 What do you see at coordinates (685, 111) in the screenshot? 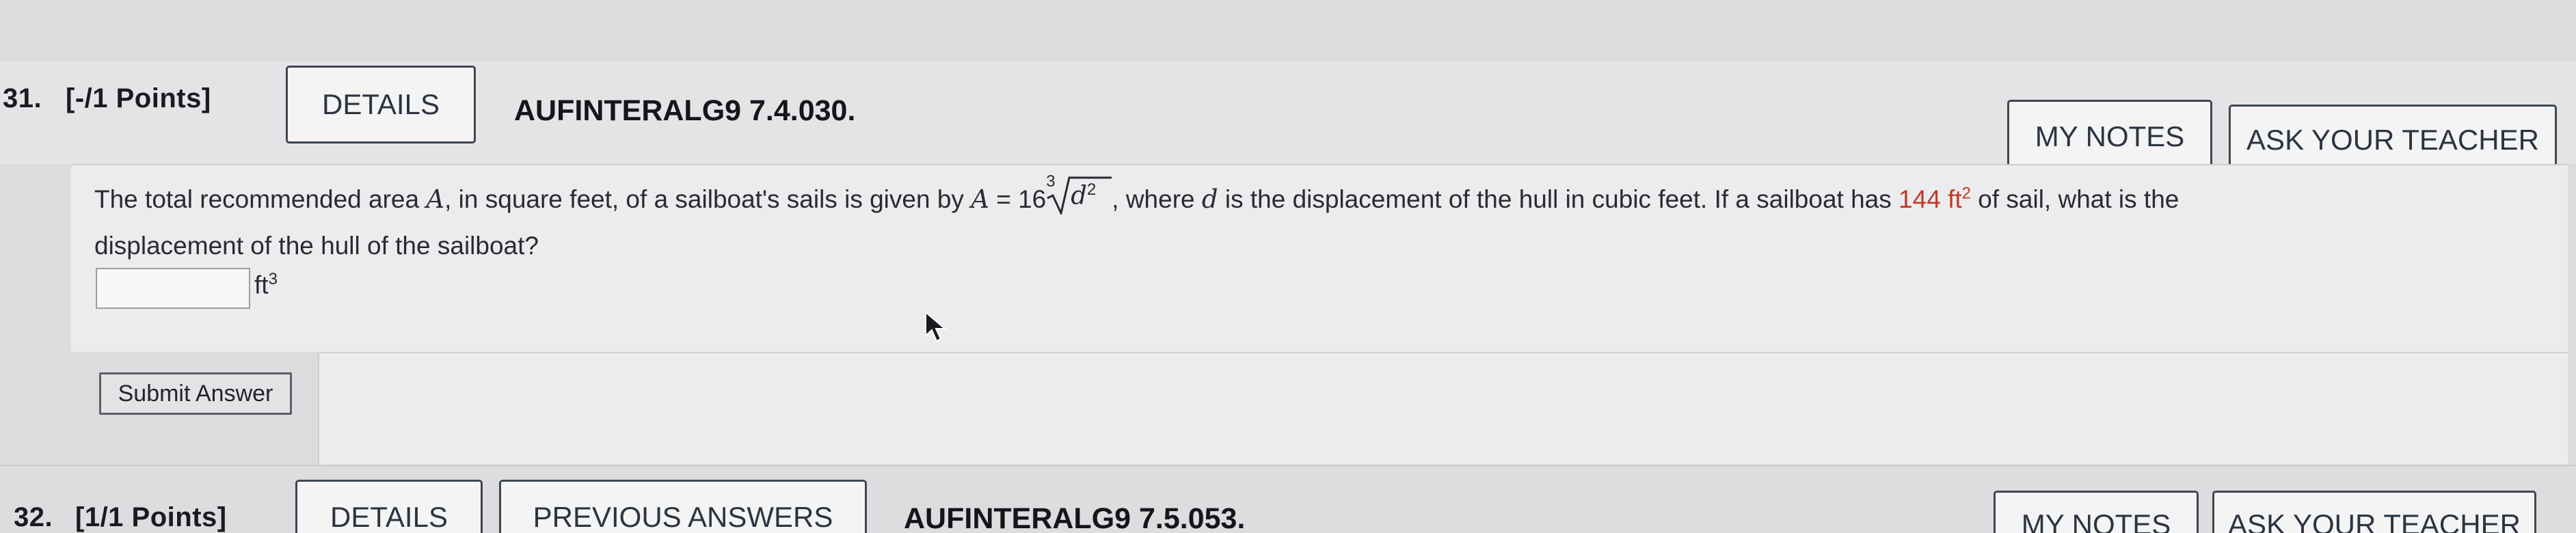
I see `question-31-code: AUFINTERALG9 7.4.030.` at bounding box center [685, 111].